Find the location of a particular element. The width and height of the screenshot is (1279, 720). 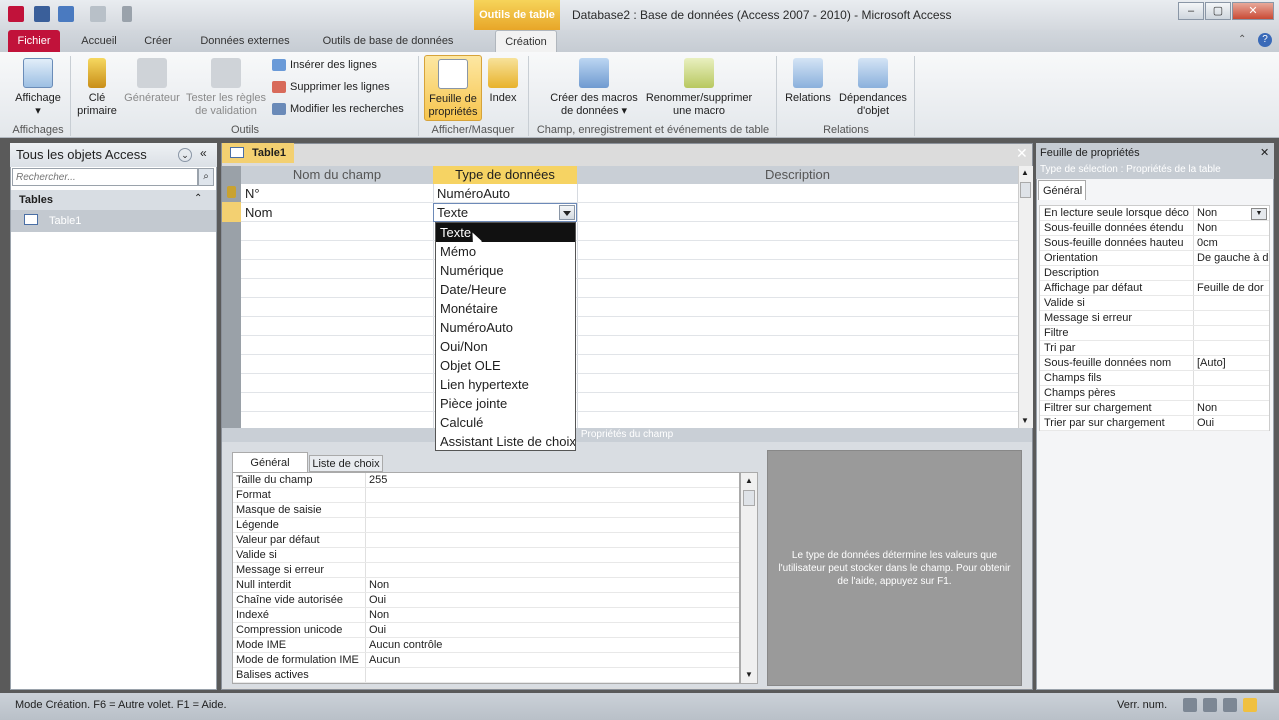

dropdown-option: Assistant Liste de choix is located at coordinates (505, 441).